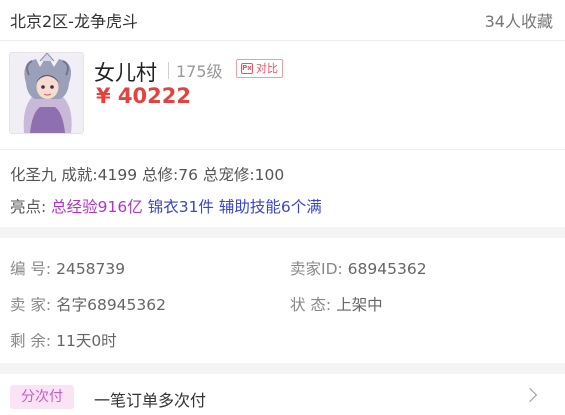  What do you see at coordinates (91, 269) in the screenshot?
I see `listing-id-value: 2458739` at bounding box center [91, 269].